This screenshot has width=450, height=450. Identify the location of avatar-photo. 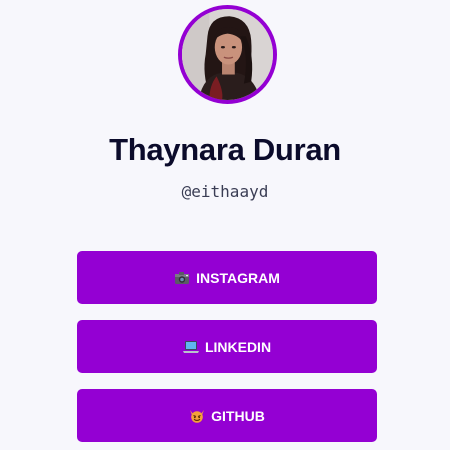
(227, 54).